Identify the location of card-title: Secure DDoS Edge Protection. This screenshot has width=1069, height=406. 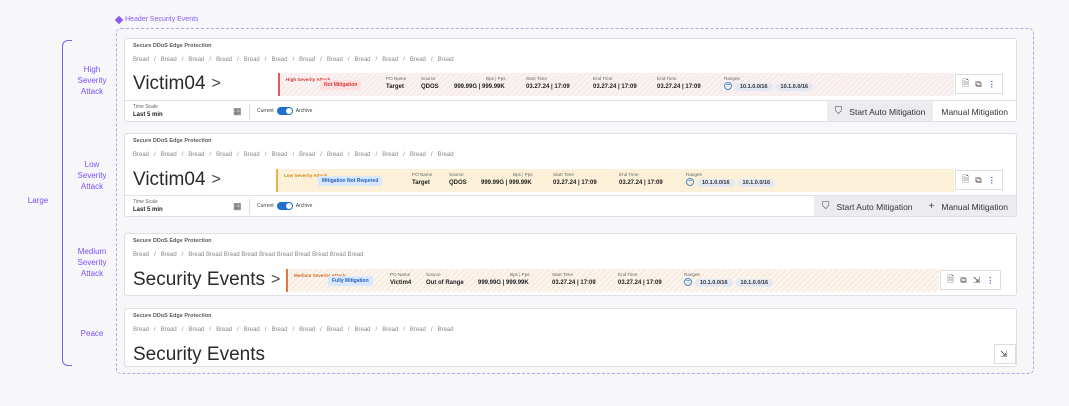
(172, 46).